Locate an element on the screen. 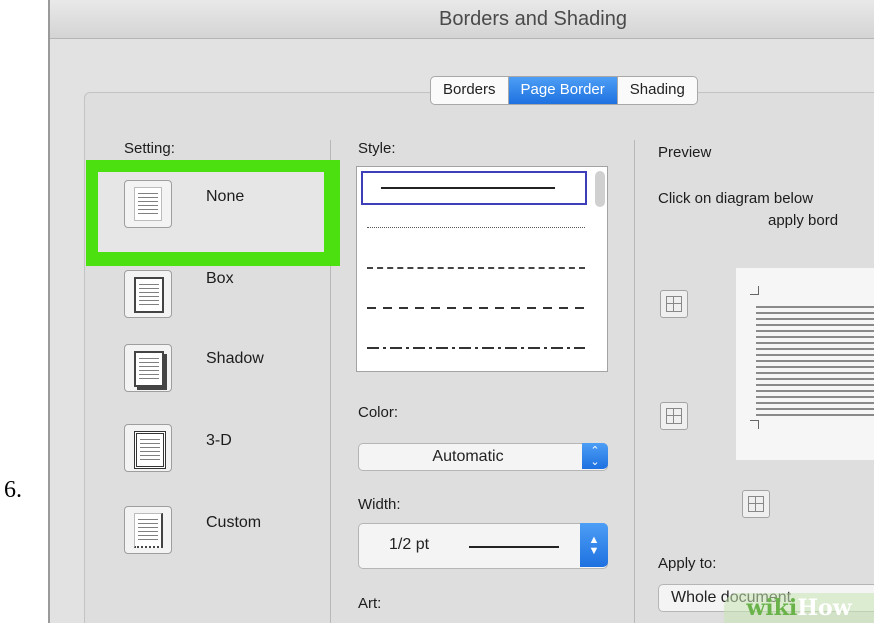  title-bar: Borders and Shading is located at coordinates (462, 19).